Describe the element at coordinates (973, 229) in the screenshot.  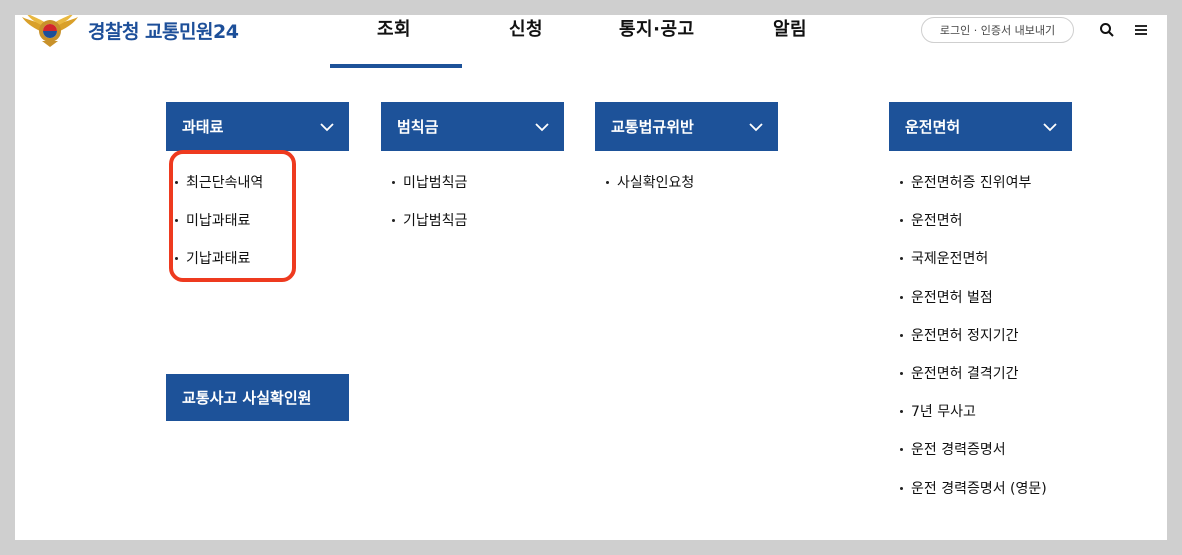
I see `list-item: 운전면허` at that location.